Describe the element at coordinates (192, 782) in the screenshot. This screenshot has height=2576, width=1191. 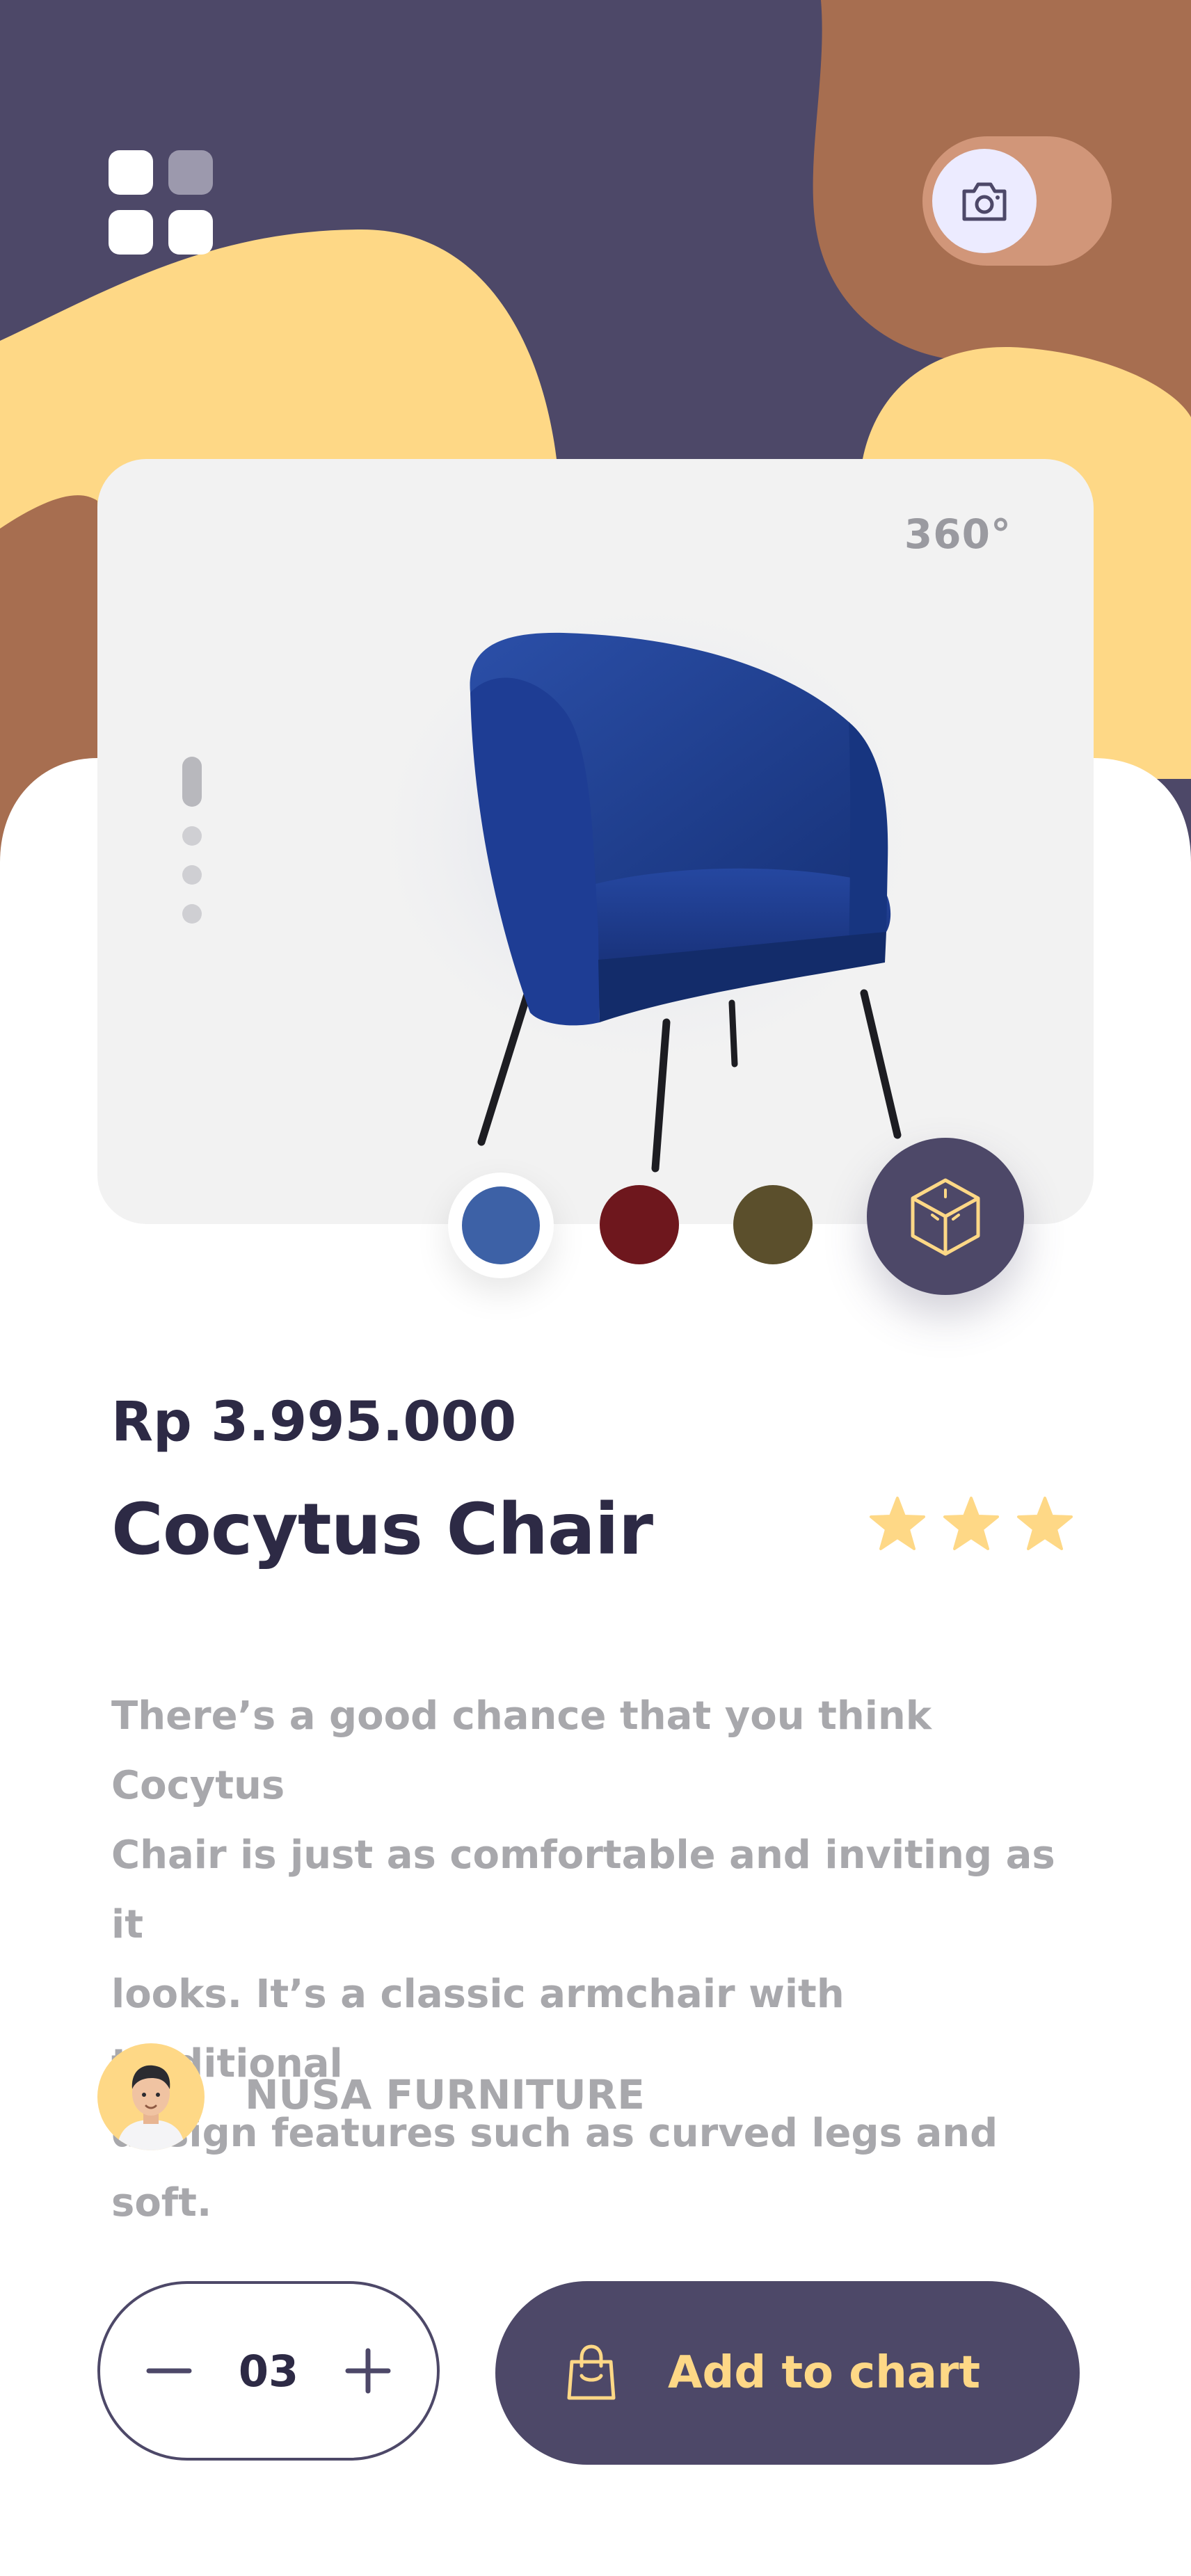
I see `pager-dot-active` at that location.